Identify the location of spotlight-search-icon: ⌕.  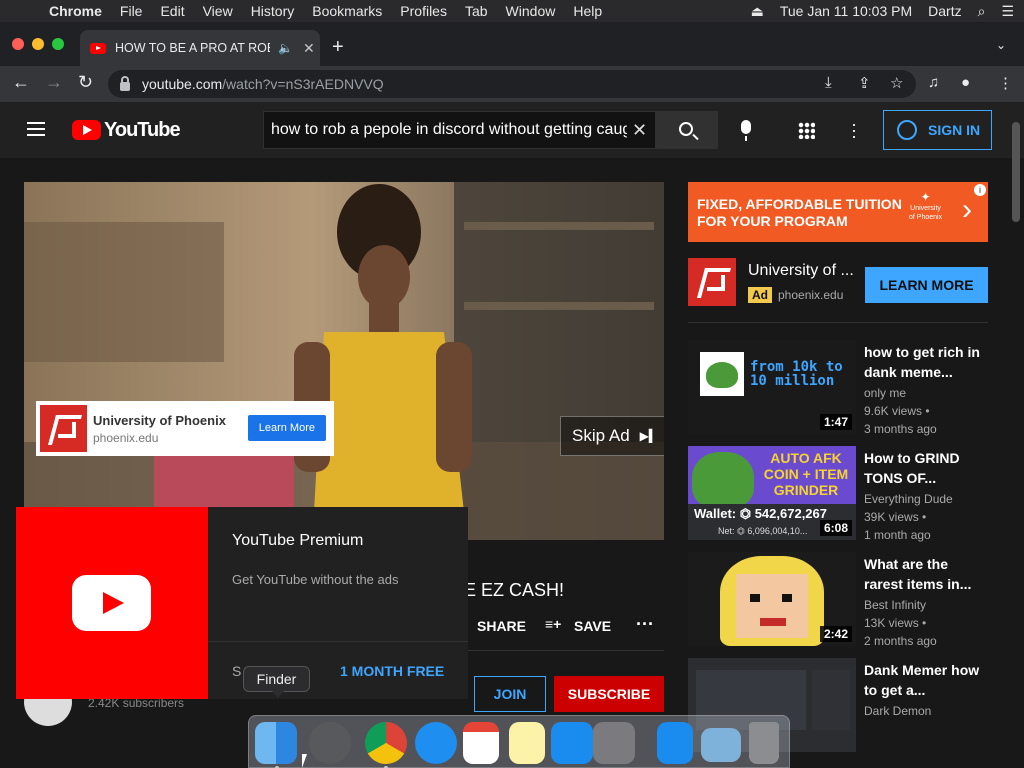
(982, 11).